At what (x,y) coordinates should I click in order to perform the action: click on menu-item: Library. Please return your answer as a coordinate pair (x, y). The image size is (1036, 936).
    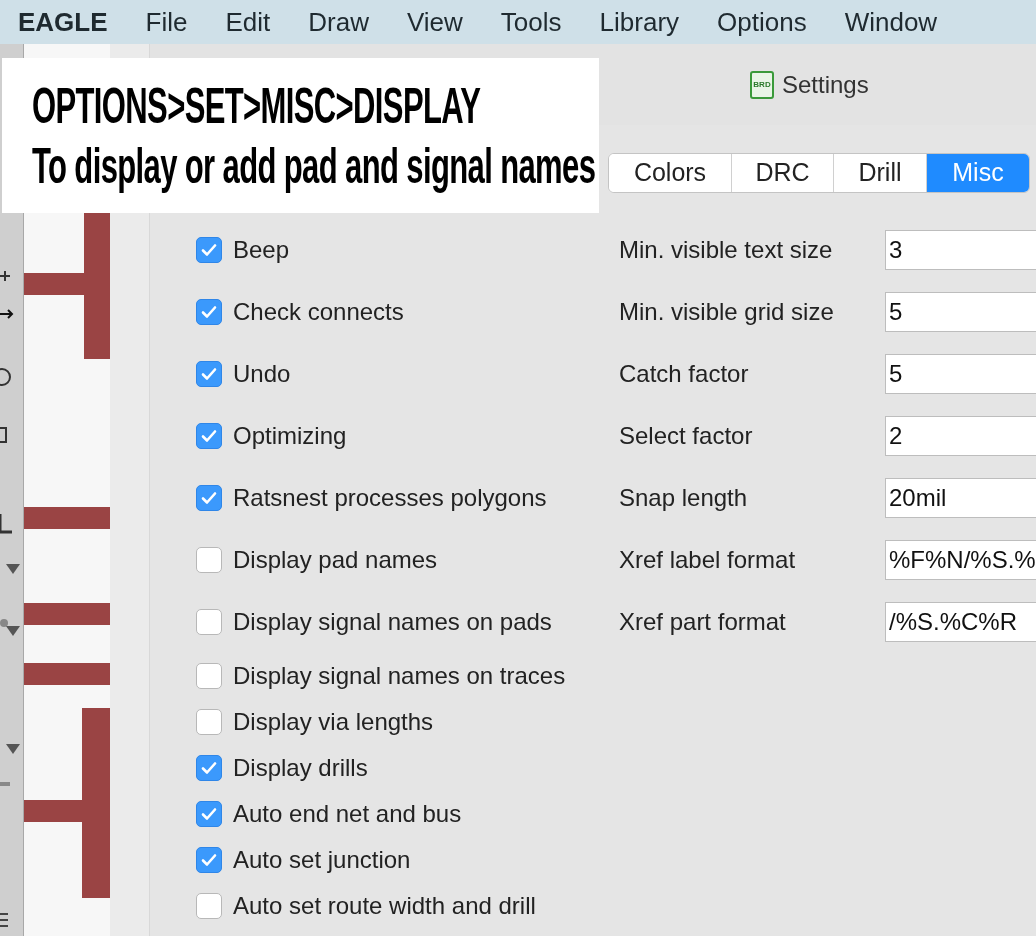
    Looking at the image, I should click on (639, 22).